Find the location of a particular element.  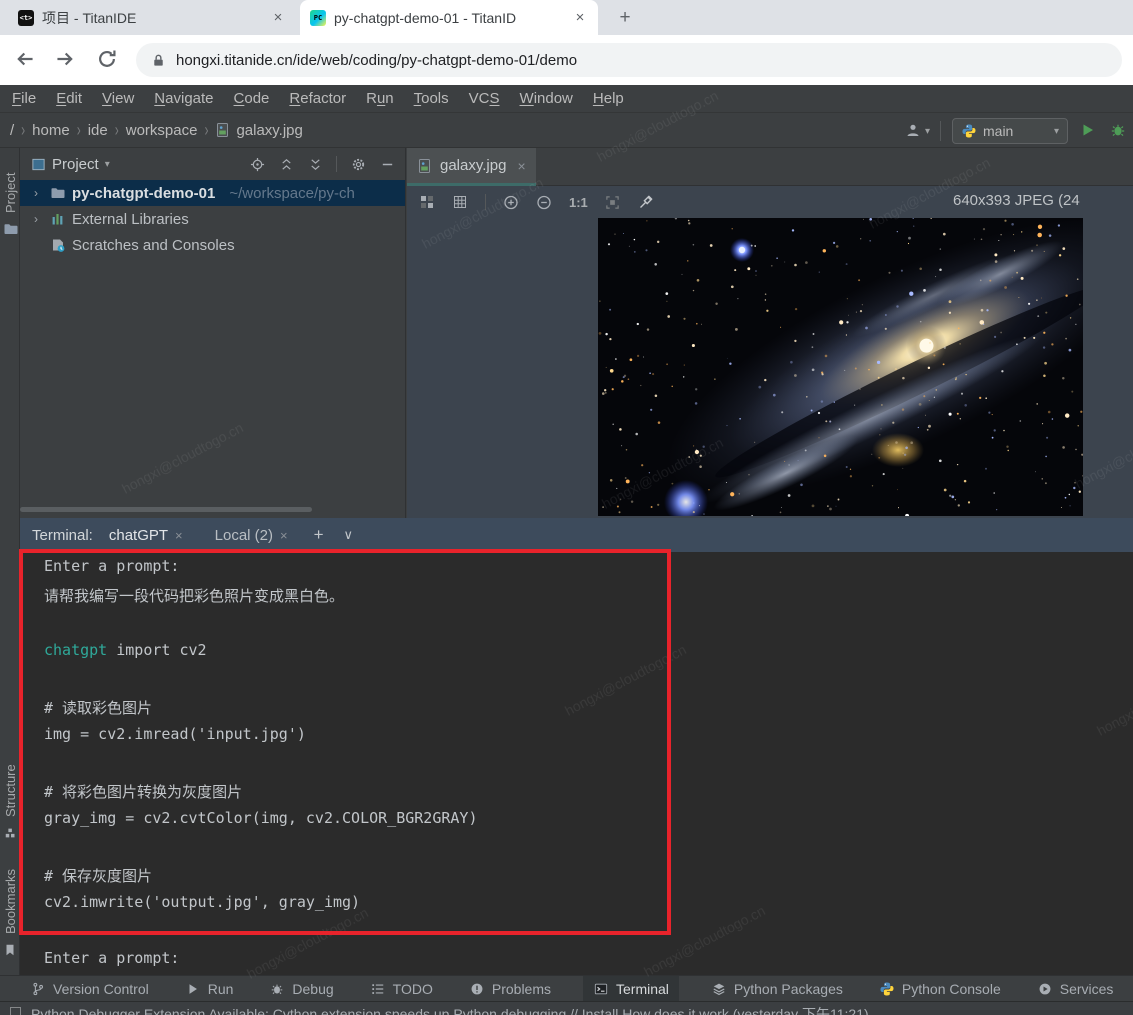

tool-window-button-services: Services is located at coordinates (1075, 989).